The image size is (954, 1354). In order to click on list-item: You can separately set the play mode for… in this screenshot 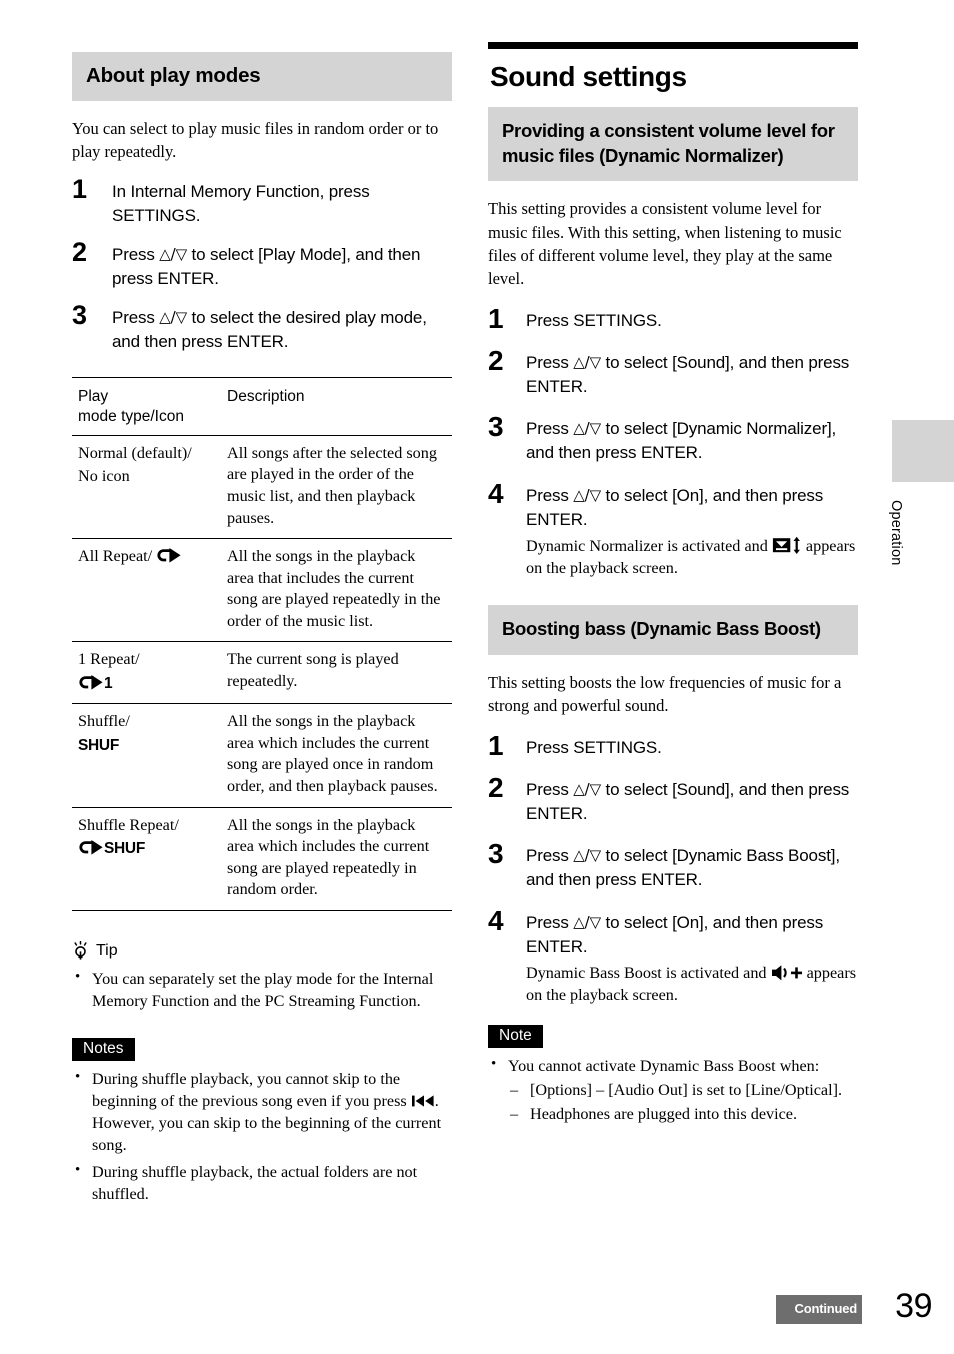, I will do `click(262, 989)`.